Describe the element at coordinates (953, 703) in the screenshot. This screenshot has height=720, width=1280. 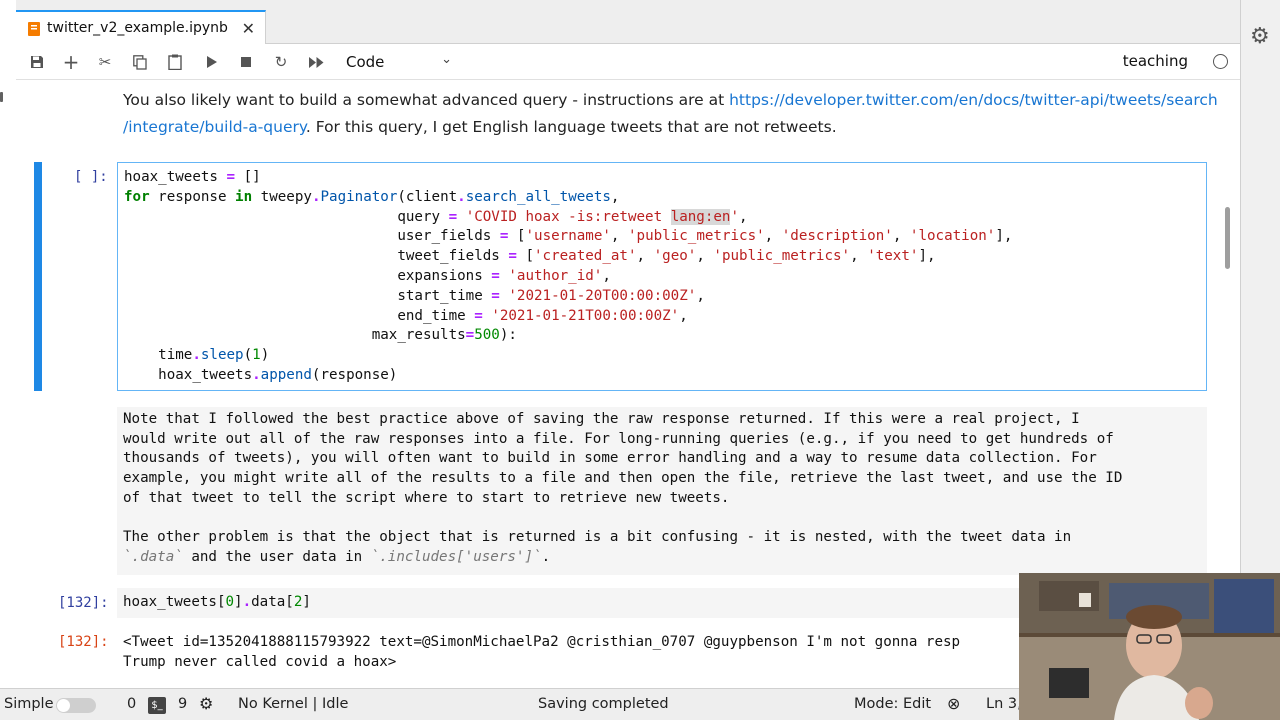
I see `no-bug-icon: ⊗` at that location.